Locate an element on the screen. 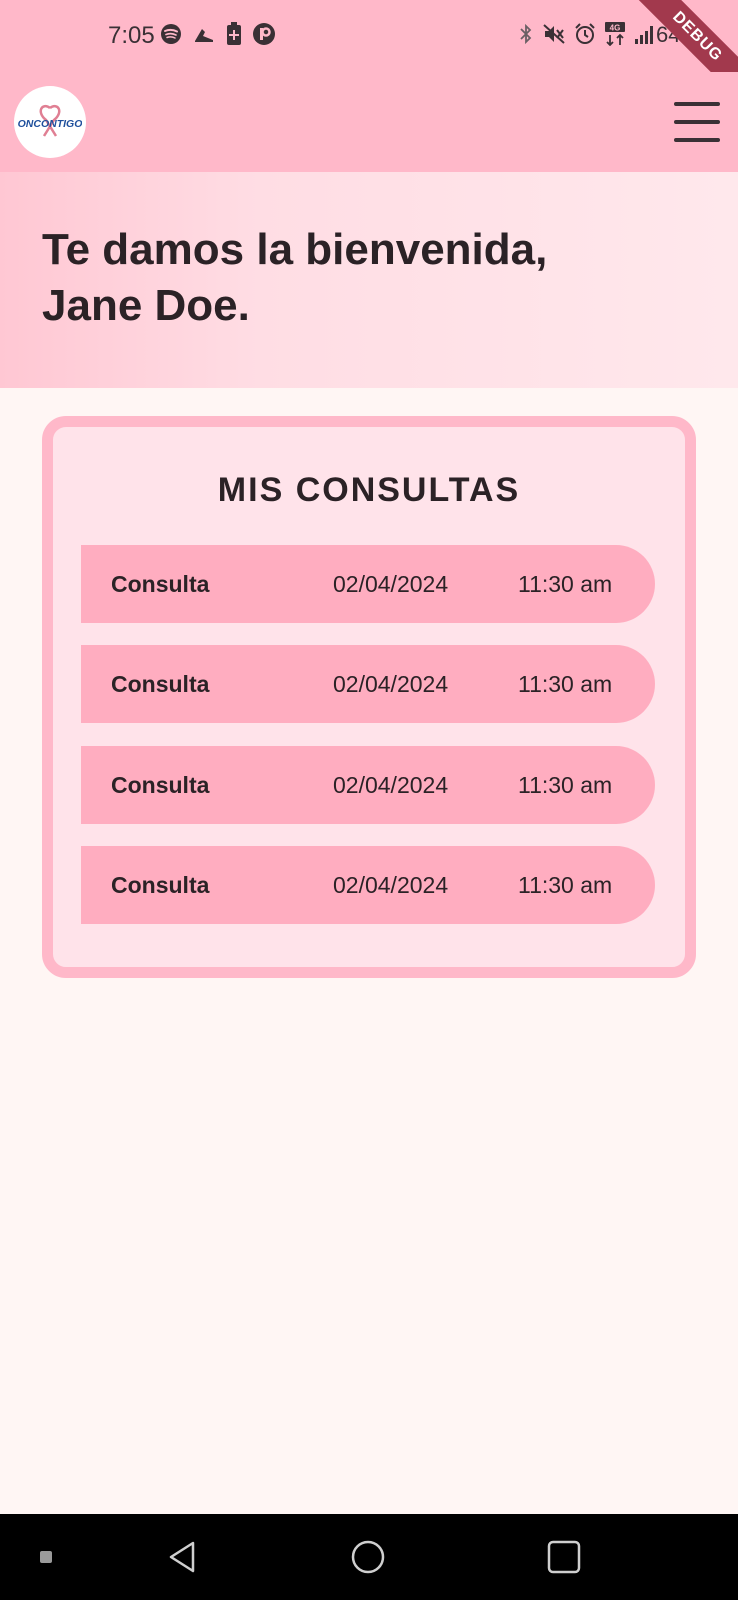 Image resolution: width=738 pixels, height=1600 pixels. signal-icon is located at coordinates (645, 36).